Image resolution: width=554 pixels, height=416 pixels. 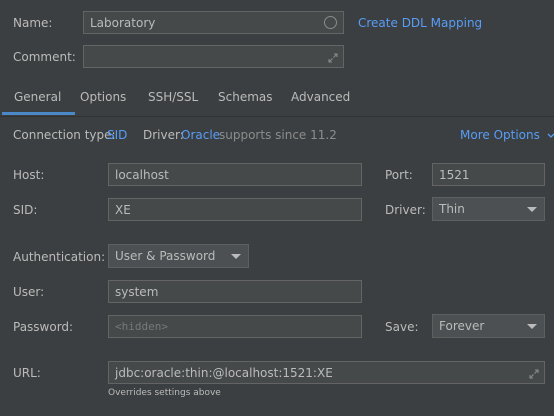 I want to click on sid-input-value: XE, so click(x=123, y=209).